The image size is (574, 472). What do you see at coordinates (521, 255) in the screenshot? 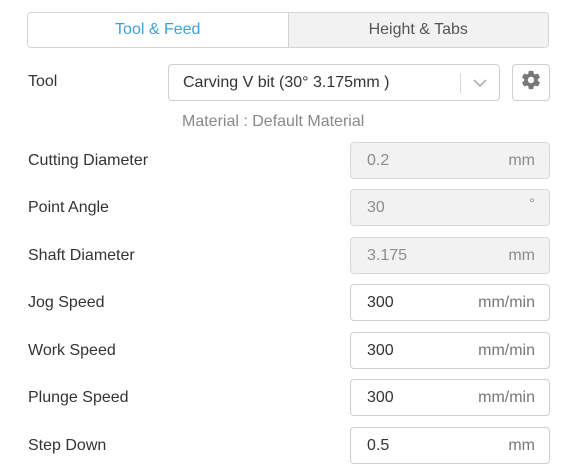
I see `shaft-diameter-unit: mm` at bounding box center [521, 255].